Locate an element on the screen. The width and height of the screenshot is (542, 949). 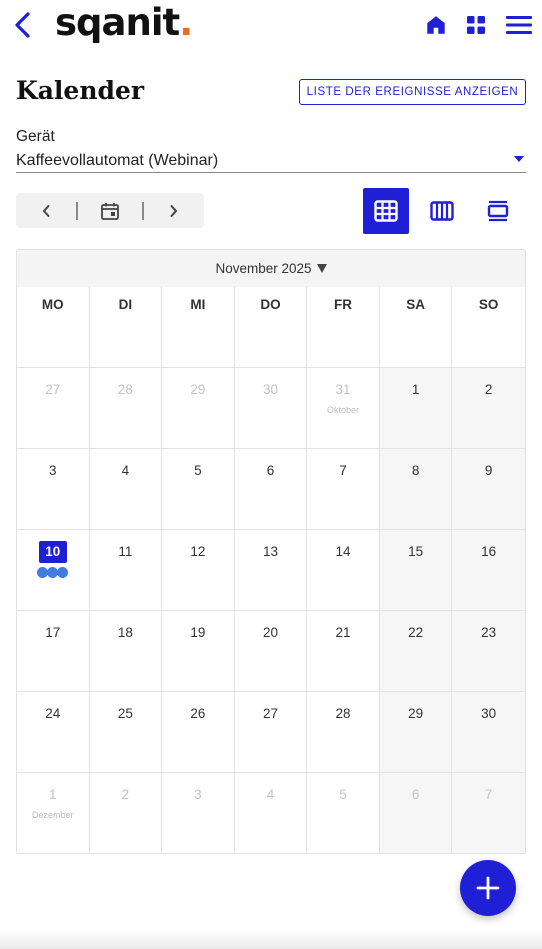
next-button is located at coordinates (174, 210).